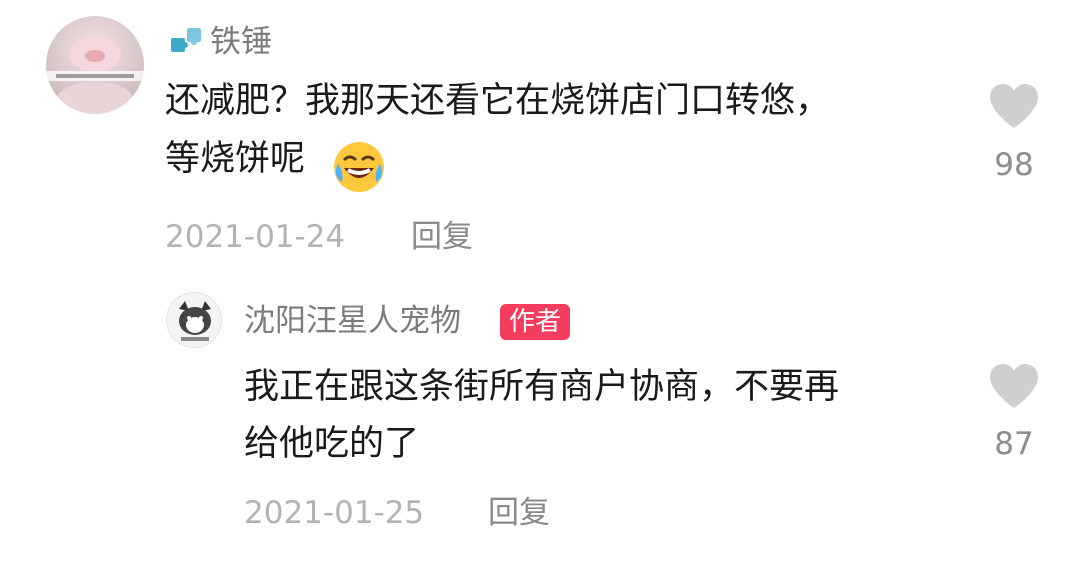 The height and width of the screenshot is (562, 1080). I want to click on author-badge: 作者, so click(535, 322).